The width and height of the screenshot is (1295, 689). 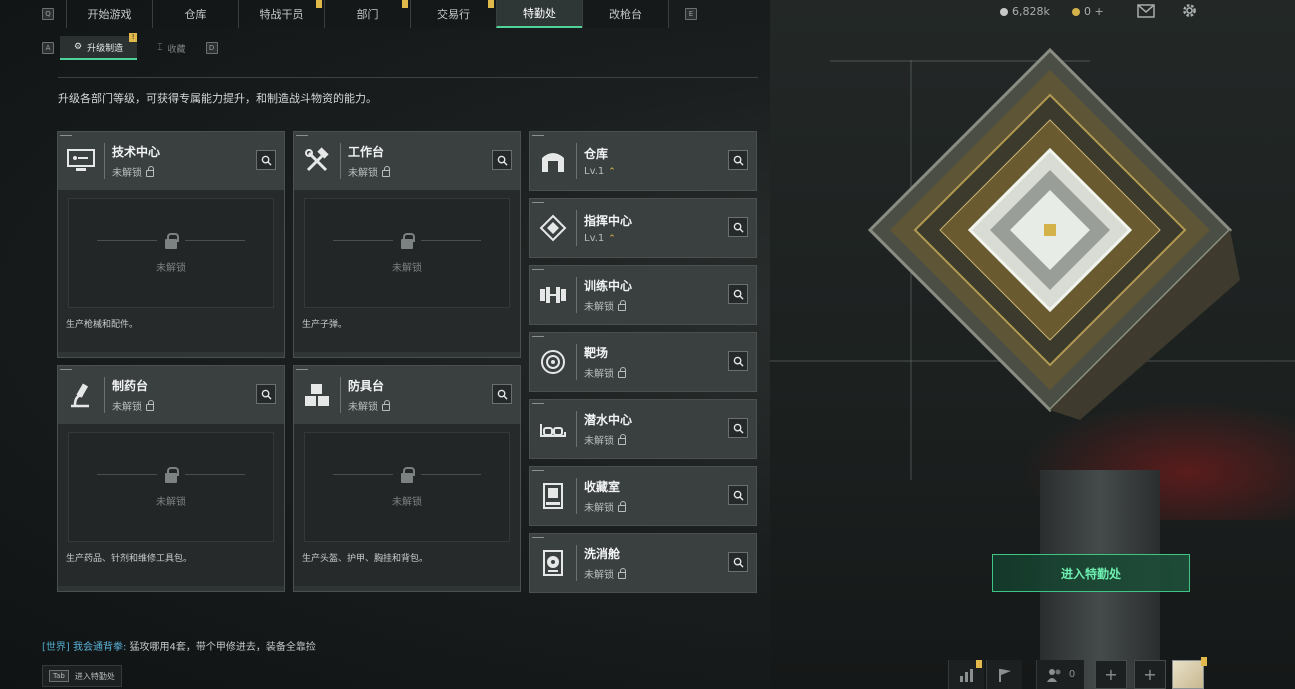 I want to click on dumbbell-icon, so click(x=553, y=295).